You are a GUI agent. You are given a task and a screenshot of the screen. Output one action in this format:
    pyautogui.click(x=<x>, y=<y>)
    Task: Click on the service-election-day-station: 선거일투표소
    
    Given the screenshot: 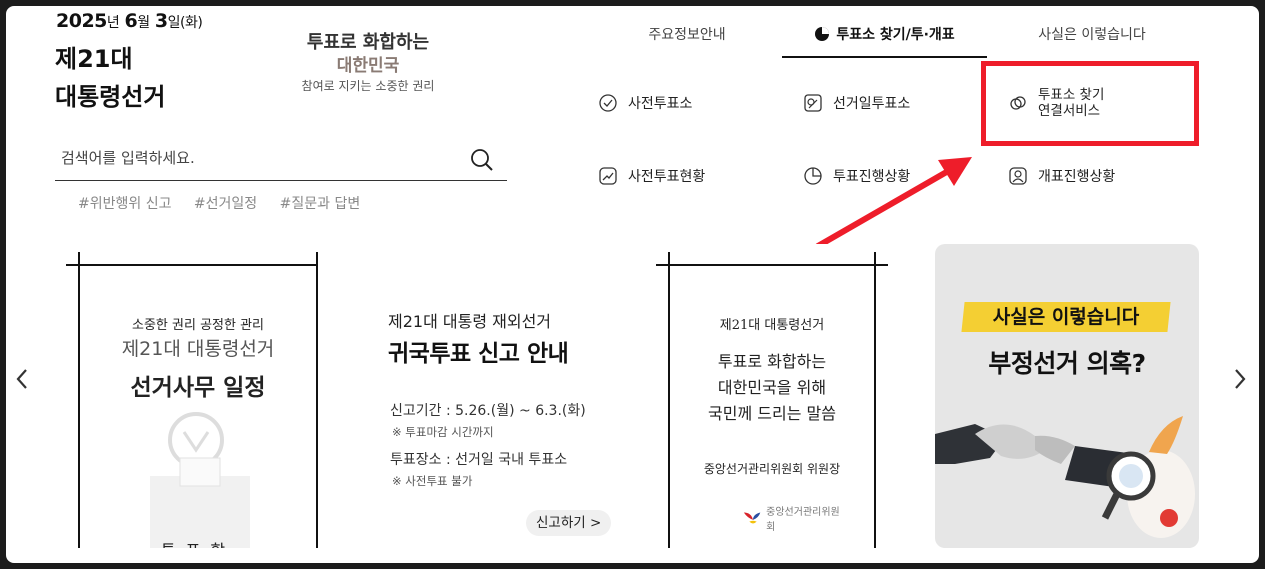 What is the action you would take?
    pyautogui.click(x=856, y=103)
    